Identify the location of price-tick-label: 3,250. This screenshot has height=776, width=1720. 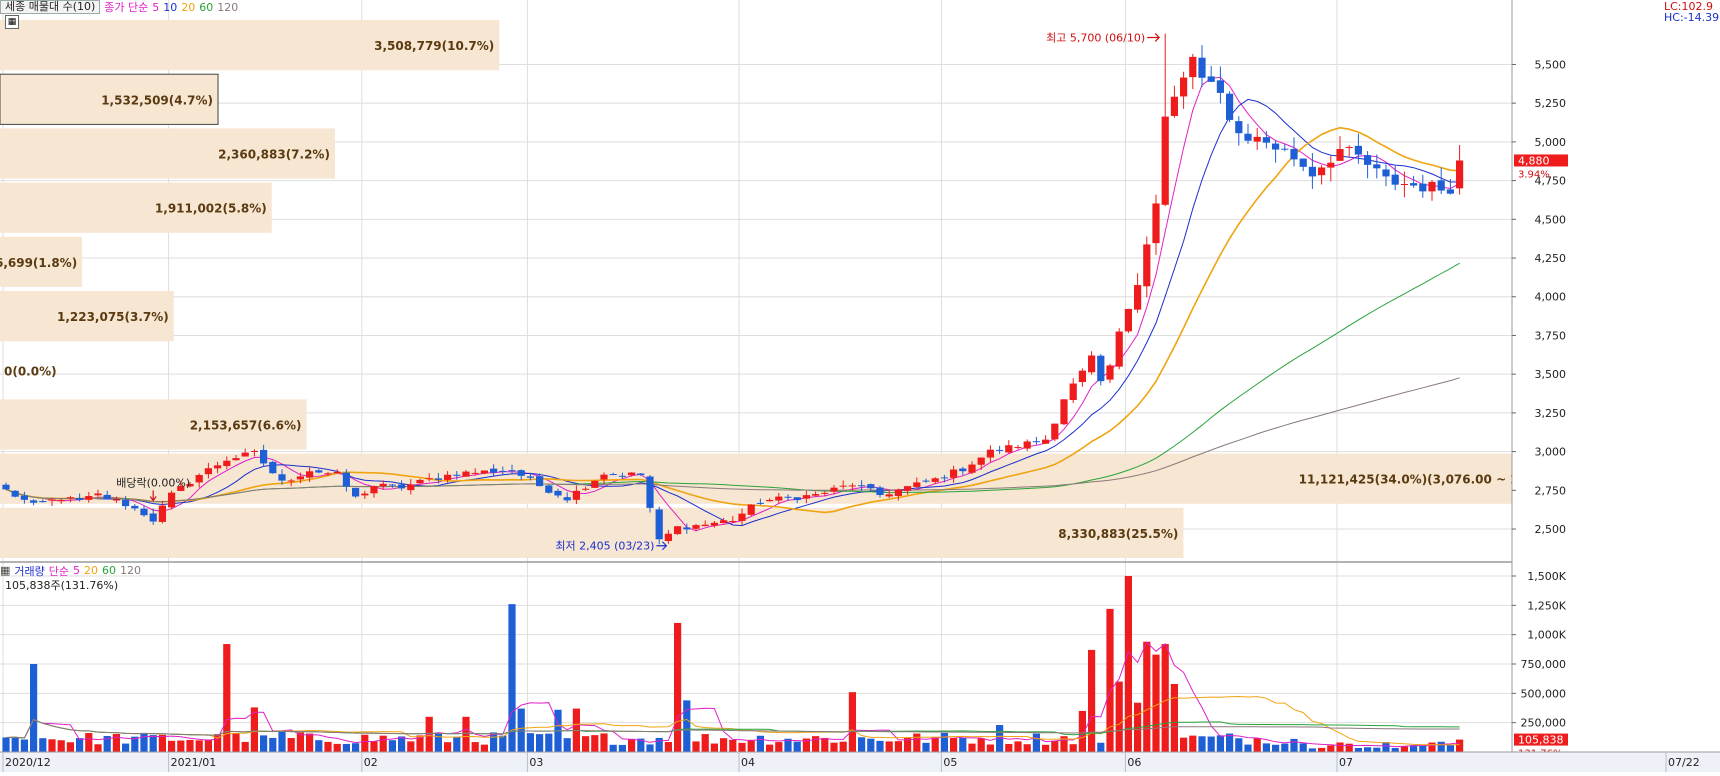
(1551, 413).